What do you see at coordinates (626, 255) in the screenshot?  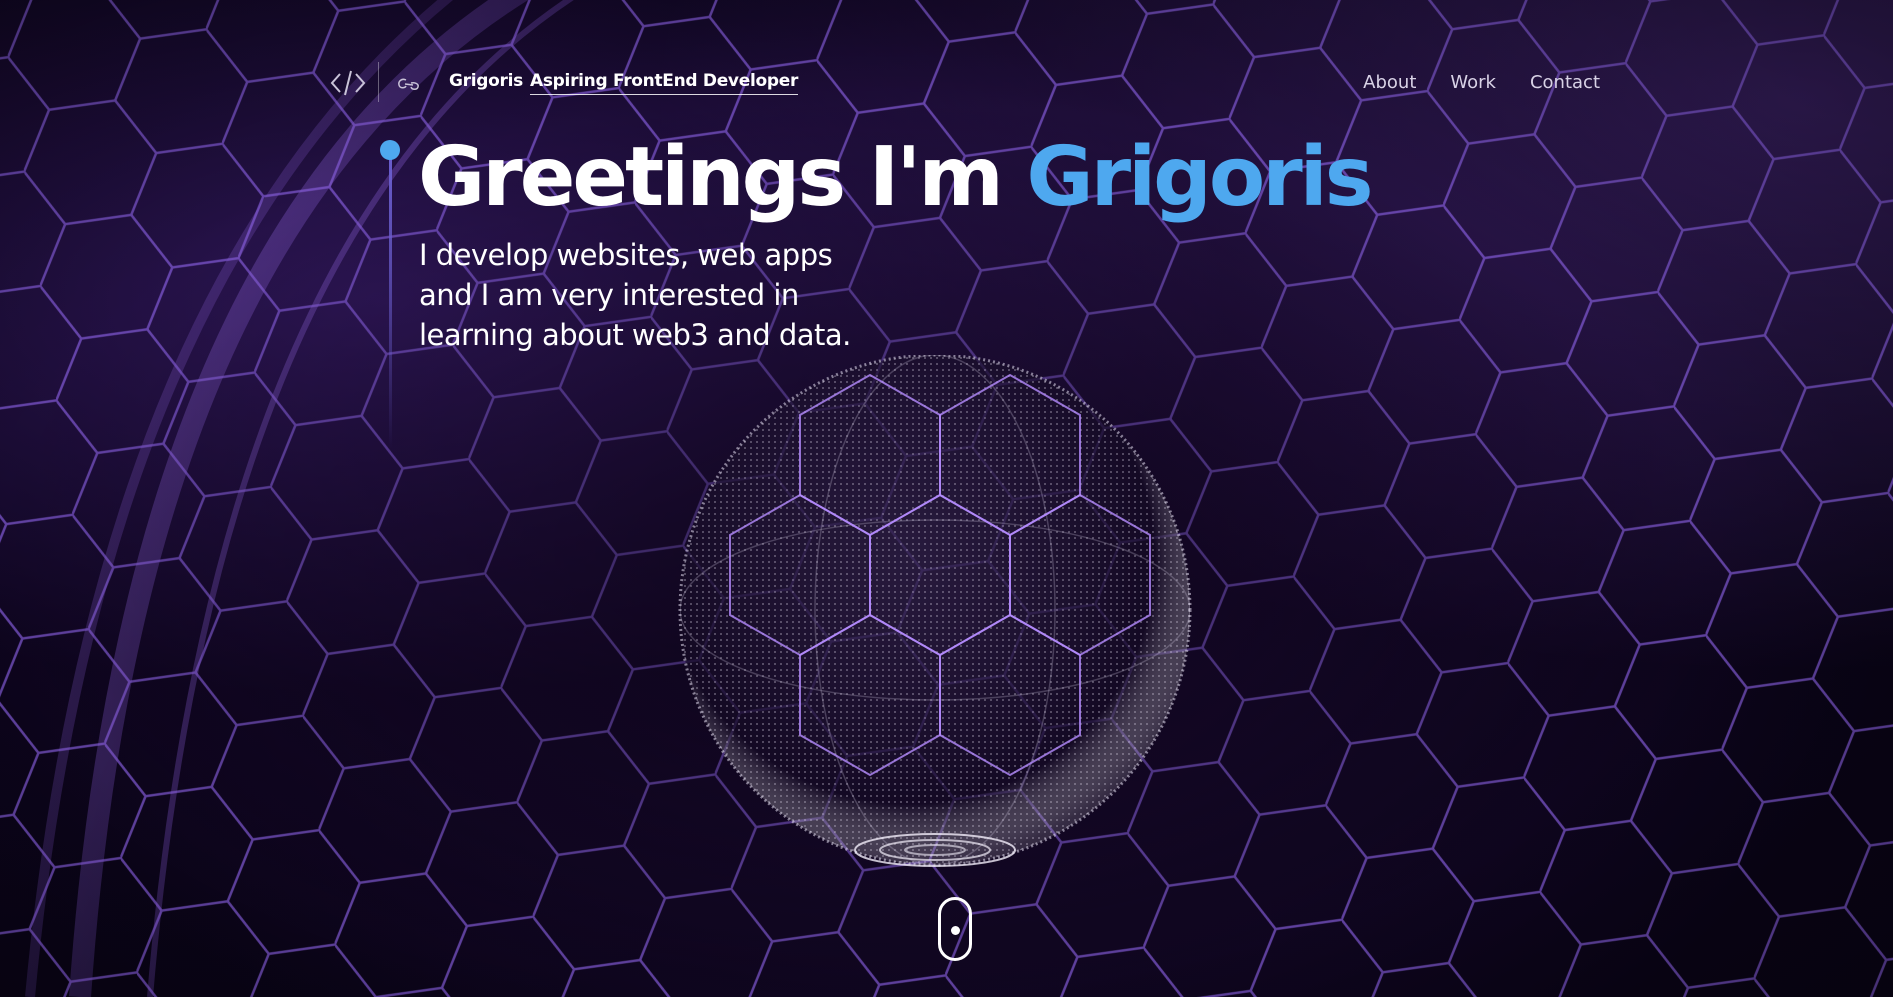 I see `hero-subtitle-line: I develop websites, web apps` at bounding box center [626, 255].